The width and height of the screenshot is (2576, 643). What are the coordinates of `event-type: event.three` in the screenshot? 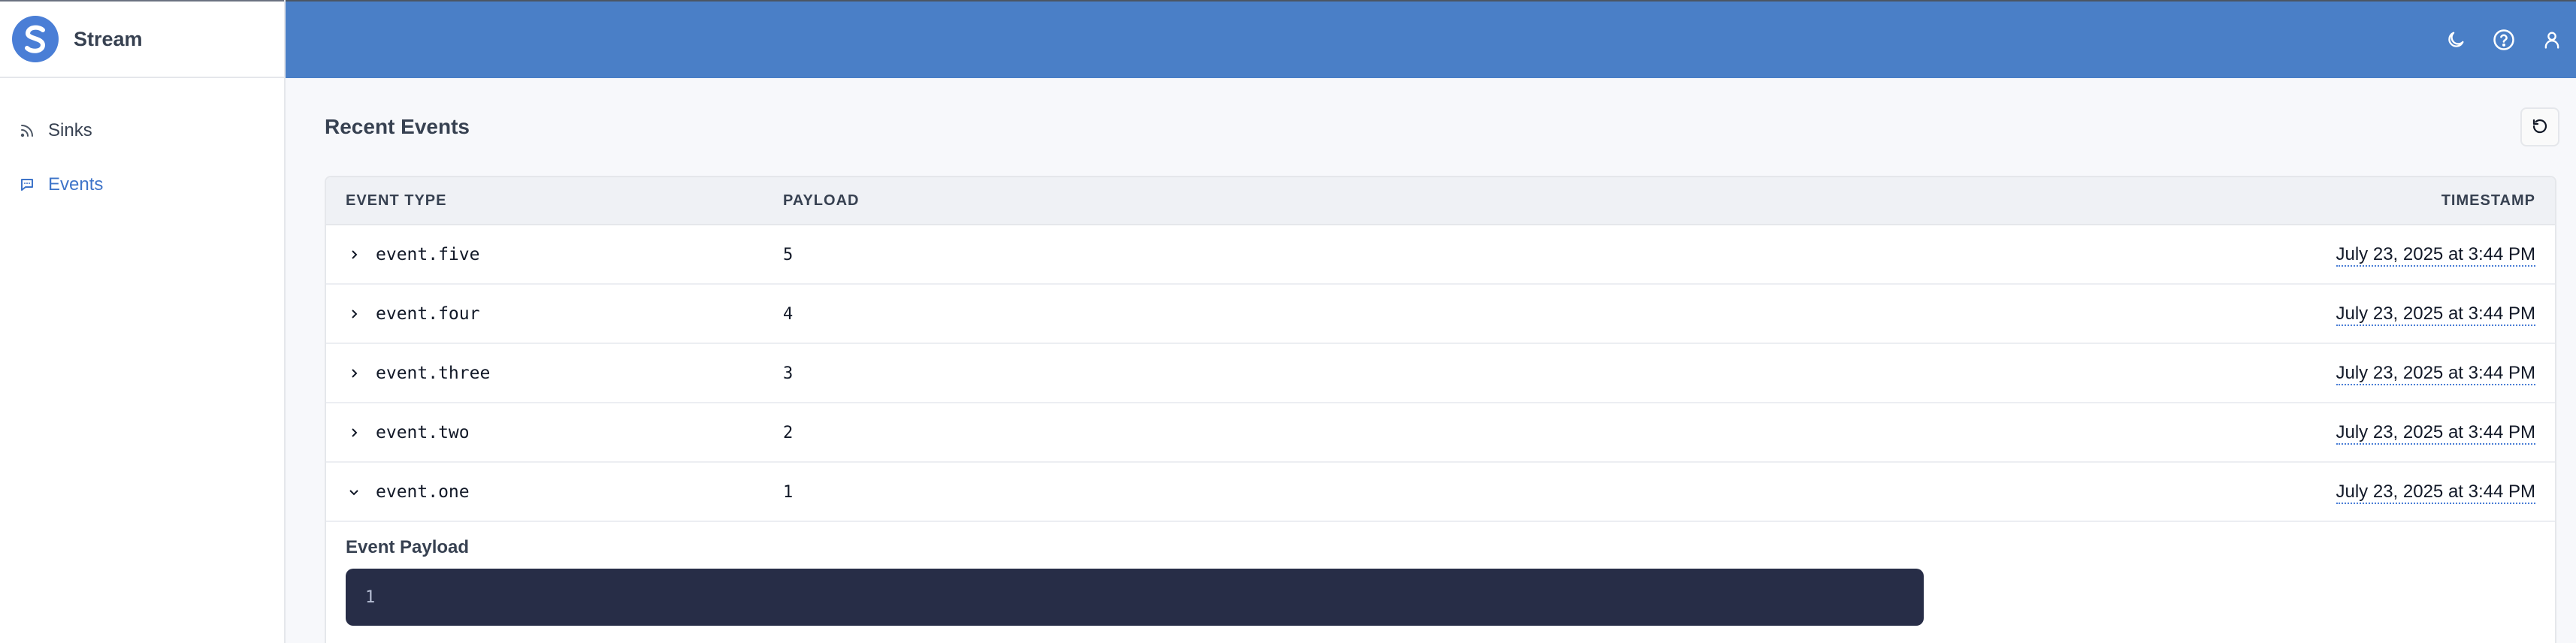 It's located at (433, 373).